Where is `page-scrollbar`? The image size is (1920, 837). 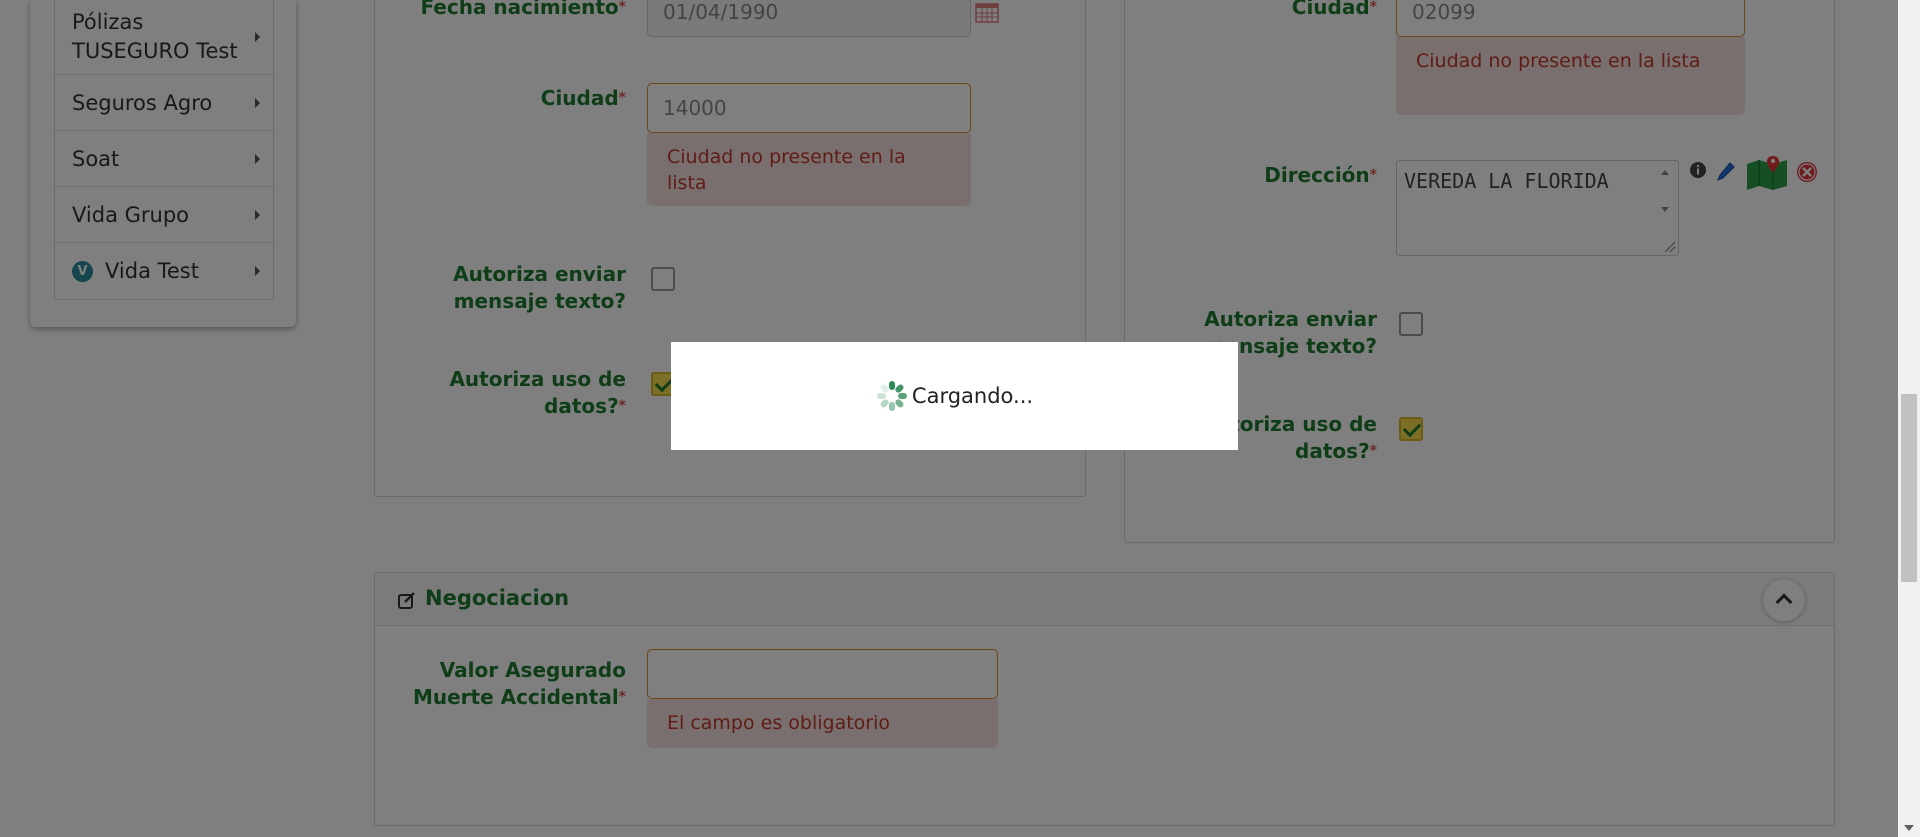 page-scrollbar is located at coordinates (1909, 418).